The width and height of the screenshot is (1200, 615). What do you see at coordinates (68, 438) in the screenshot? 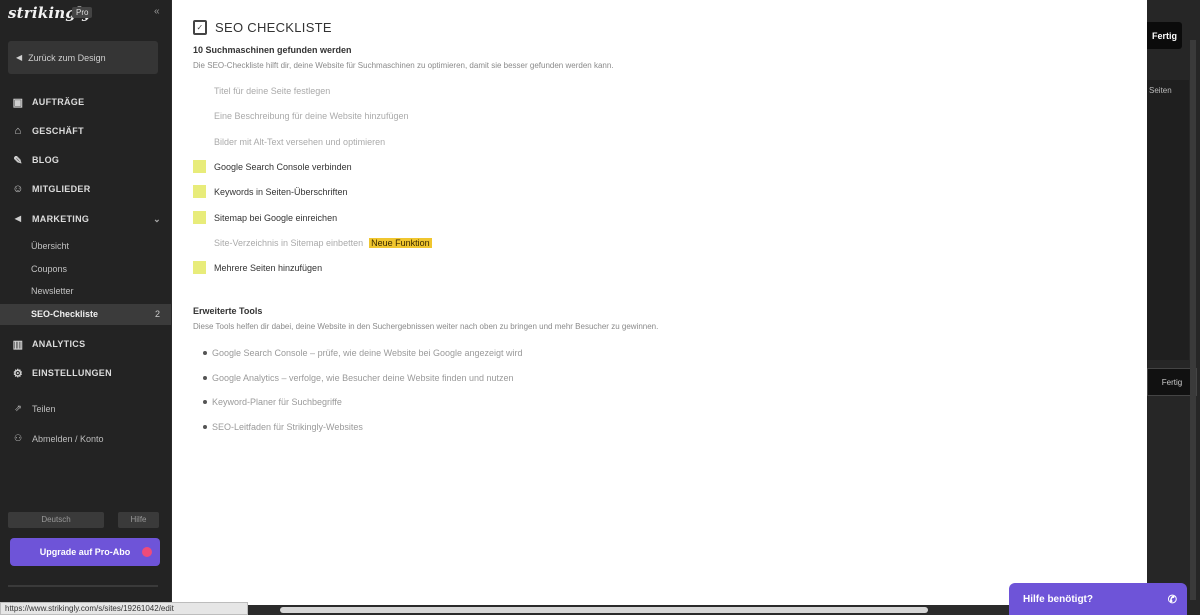
I see `nav-label: Abmelden / Konto` at bounding box center [68, 438].